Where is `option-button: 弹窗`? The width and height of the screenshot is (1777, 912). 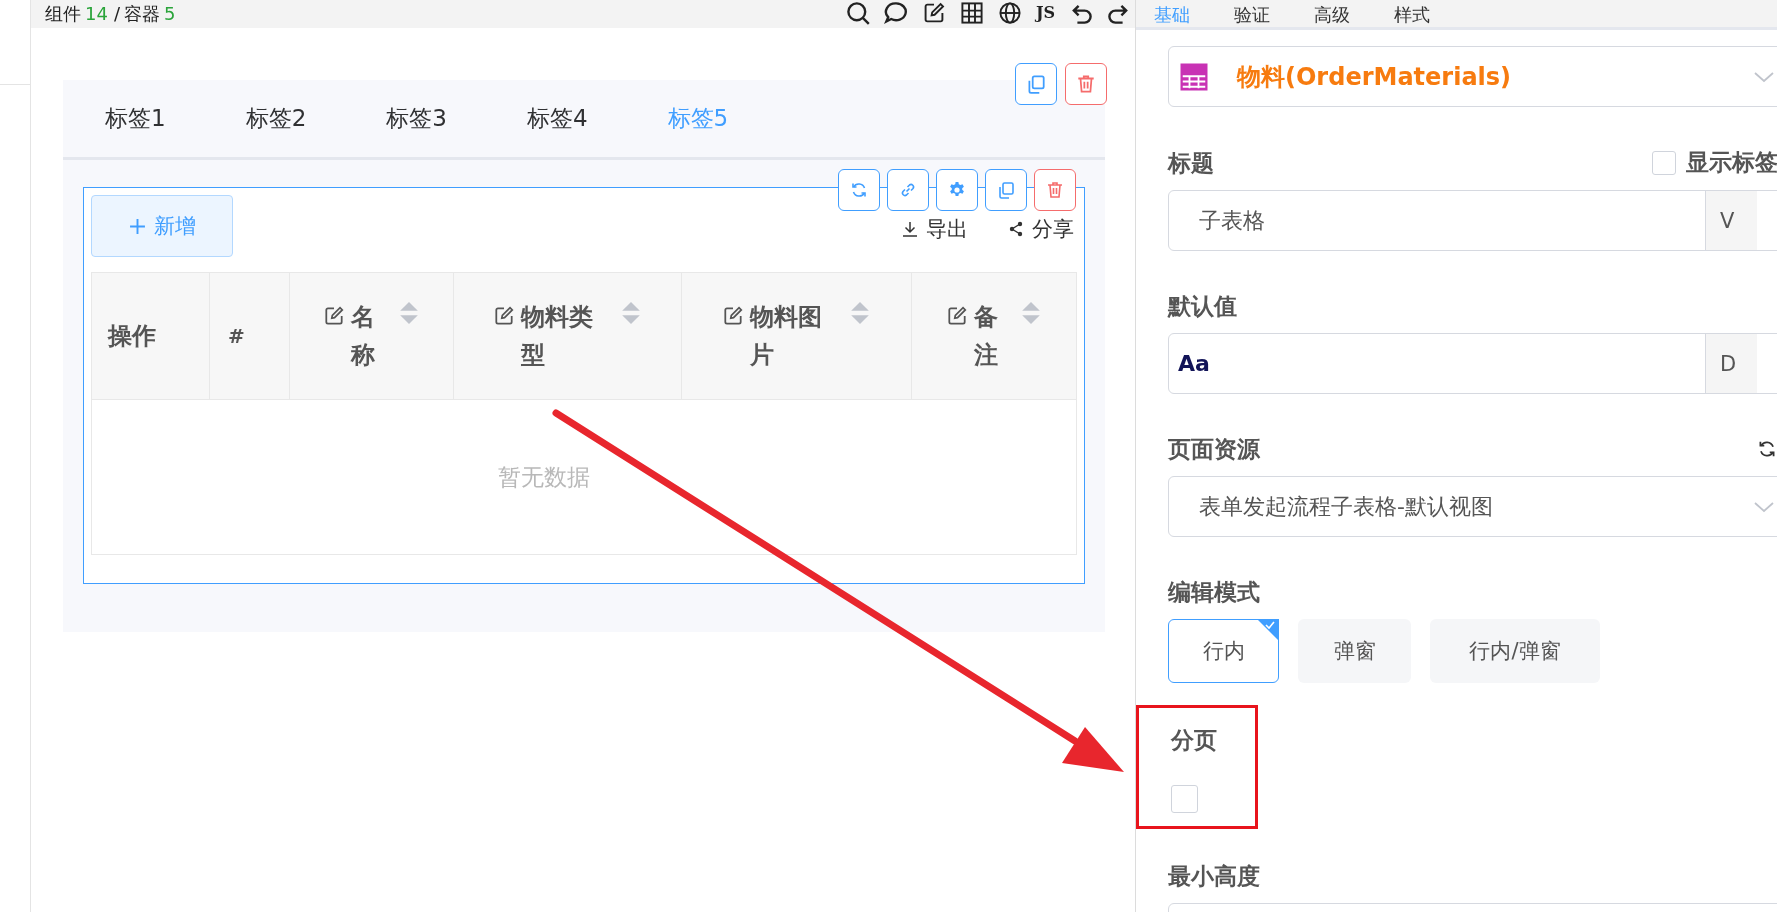
option-button: 弹窗 is located at coordinates (1354, 651).